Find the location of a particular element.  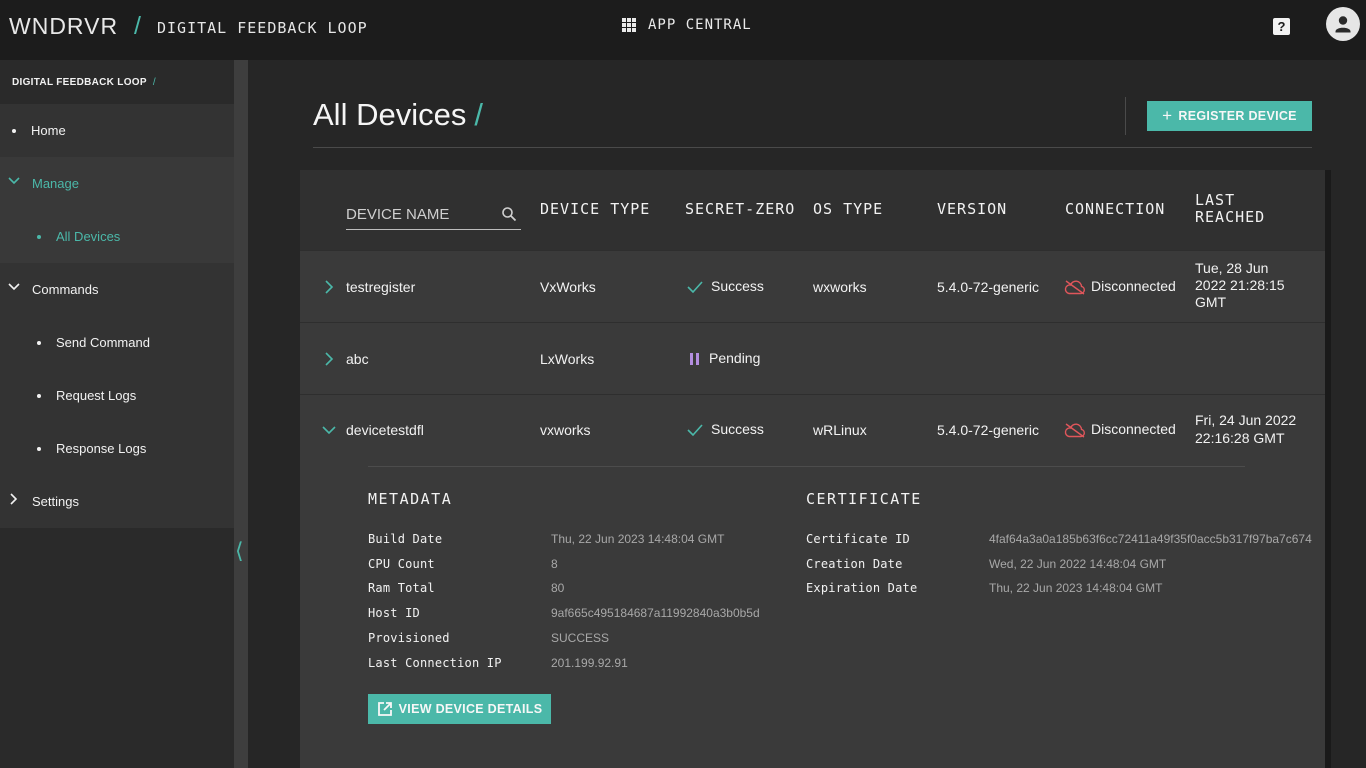

sidebar-item-home: Home is located at coordinates (117, 130).